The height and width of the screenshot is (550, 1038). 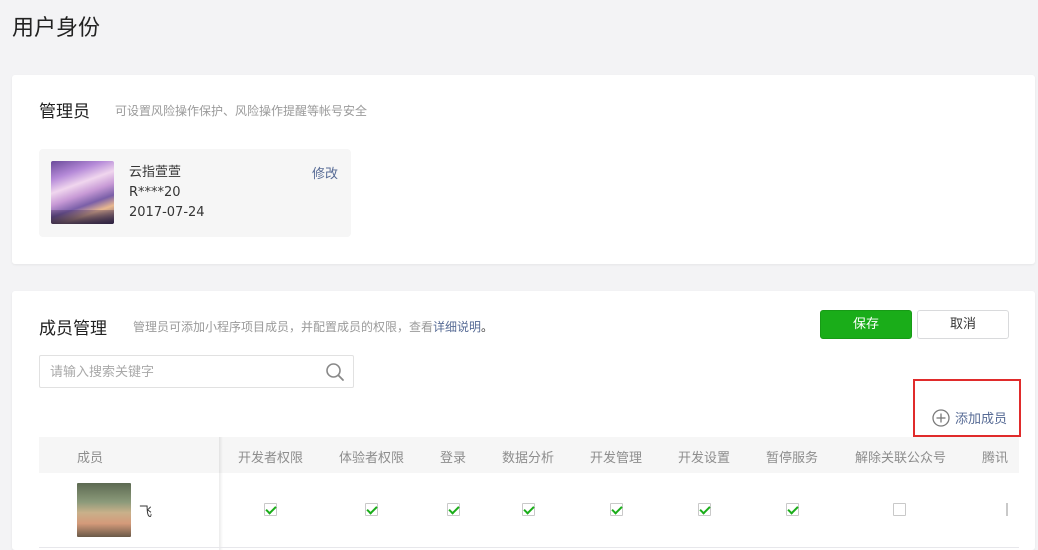 I want to click on search-icon, so click(x=335, y=372).